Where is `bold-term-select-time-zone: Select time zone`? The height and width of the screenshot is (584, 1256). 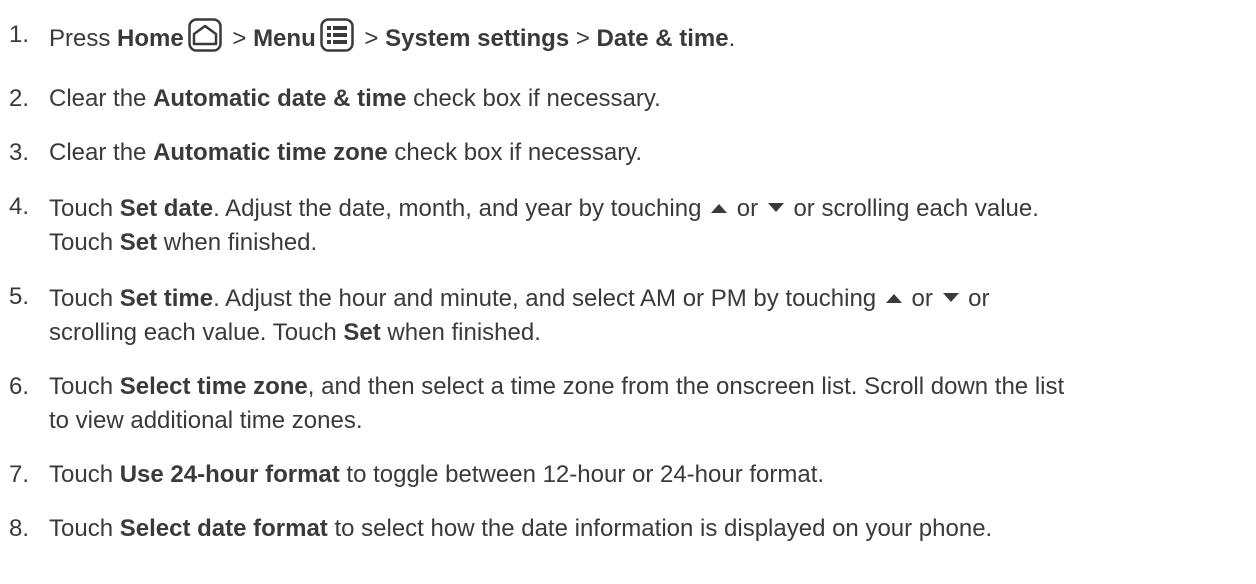 bold-term-select-time-zone: Select time zone is located at coordinates (213, 386).